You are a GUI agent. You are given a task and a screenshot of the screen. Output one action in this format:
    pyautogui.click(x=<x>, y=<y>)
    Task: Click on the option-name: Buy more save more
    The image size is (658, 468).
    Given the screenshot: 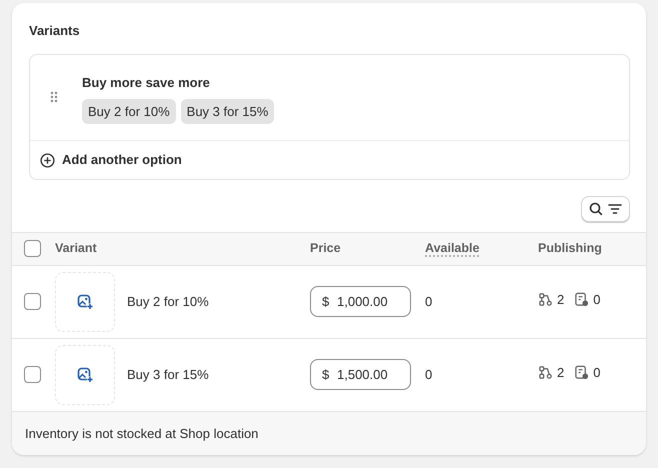 What is the action you would take?
    pyautogui.click(x=146, y=83)
    